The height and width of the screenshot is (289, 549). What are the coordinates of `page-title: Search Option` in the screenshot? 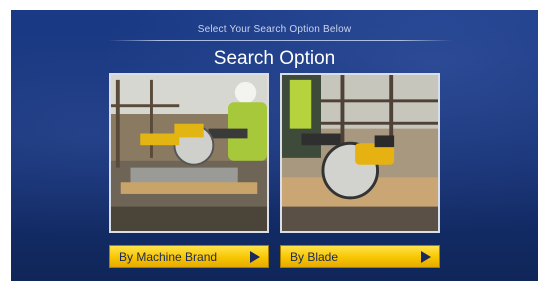 It's located at (274, 58).